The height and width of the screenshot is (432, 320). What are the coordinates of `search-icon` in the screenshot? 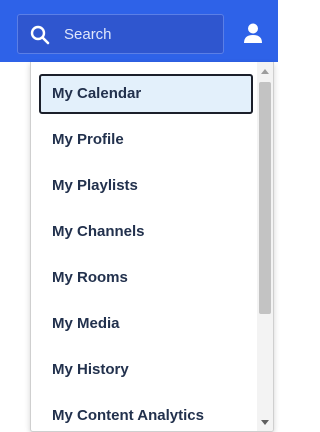 It's located at (40, 35).